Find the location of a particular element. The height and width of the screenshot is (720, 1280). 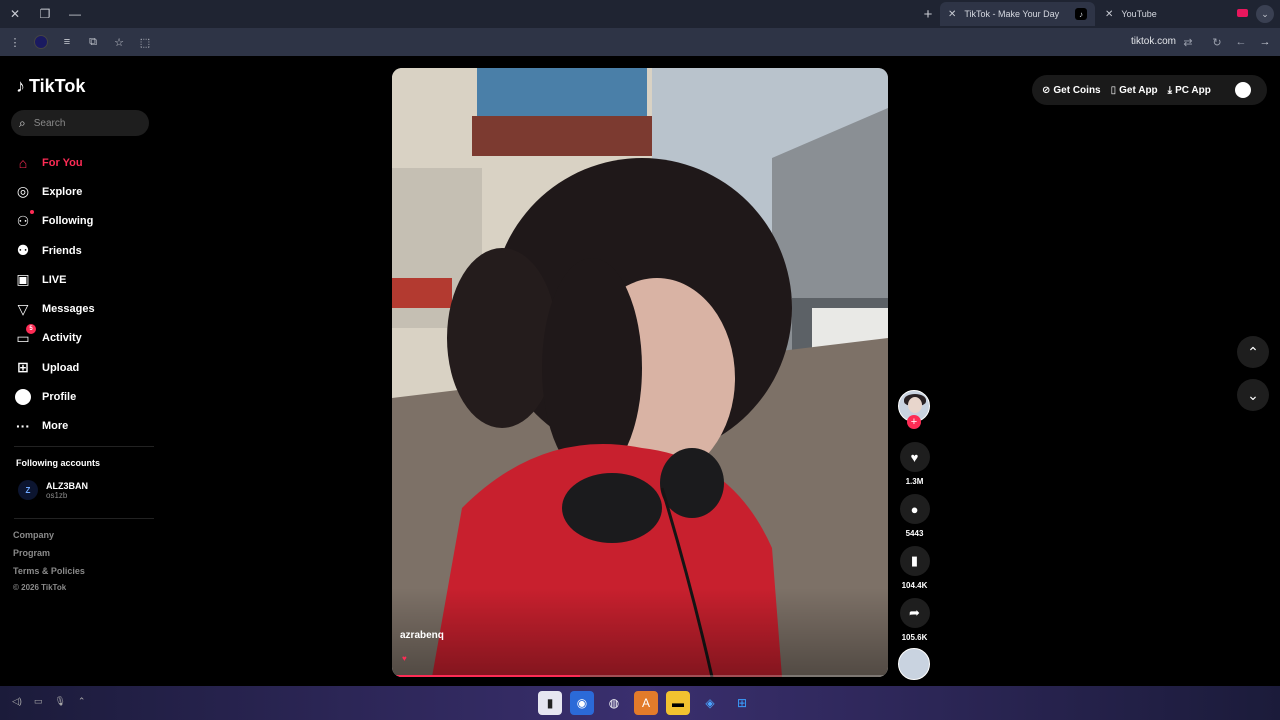

nav-live: ▣ LIVE is located at coordinates (84, 279).